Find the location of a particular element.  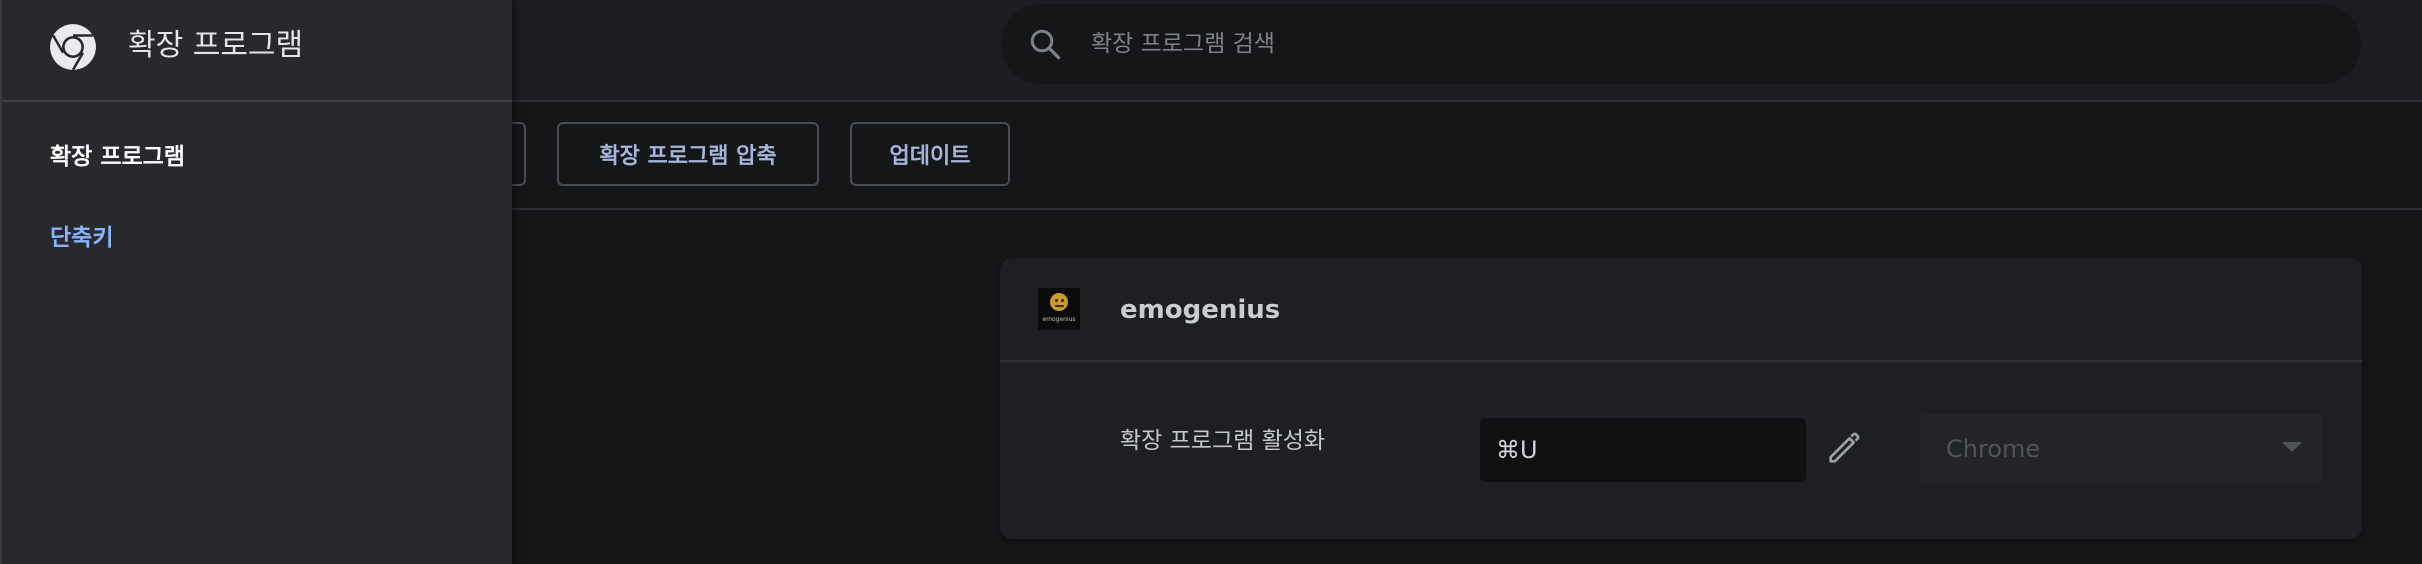

edit-shortcut-button is located at coordinates (1844, 448).